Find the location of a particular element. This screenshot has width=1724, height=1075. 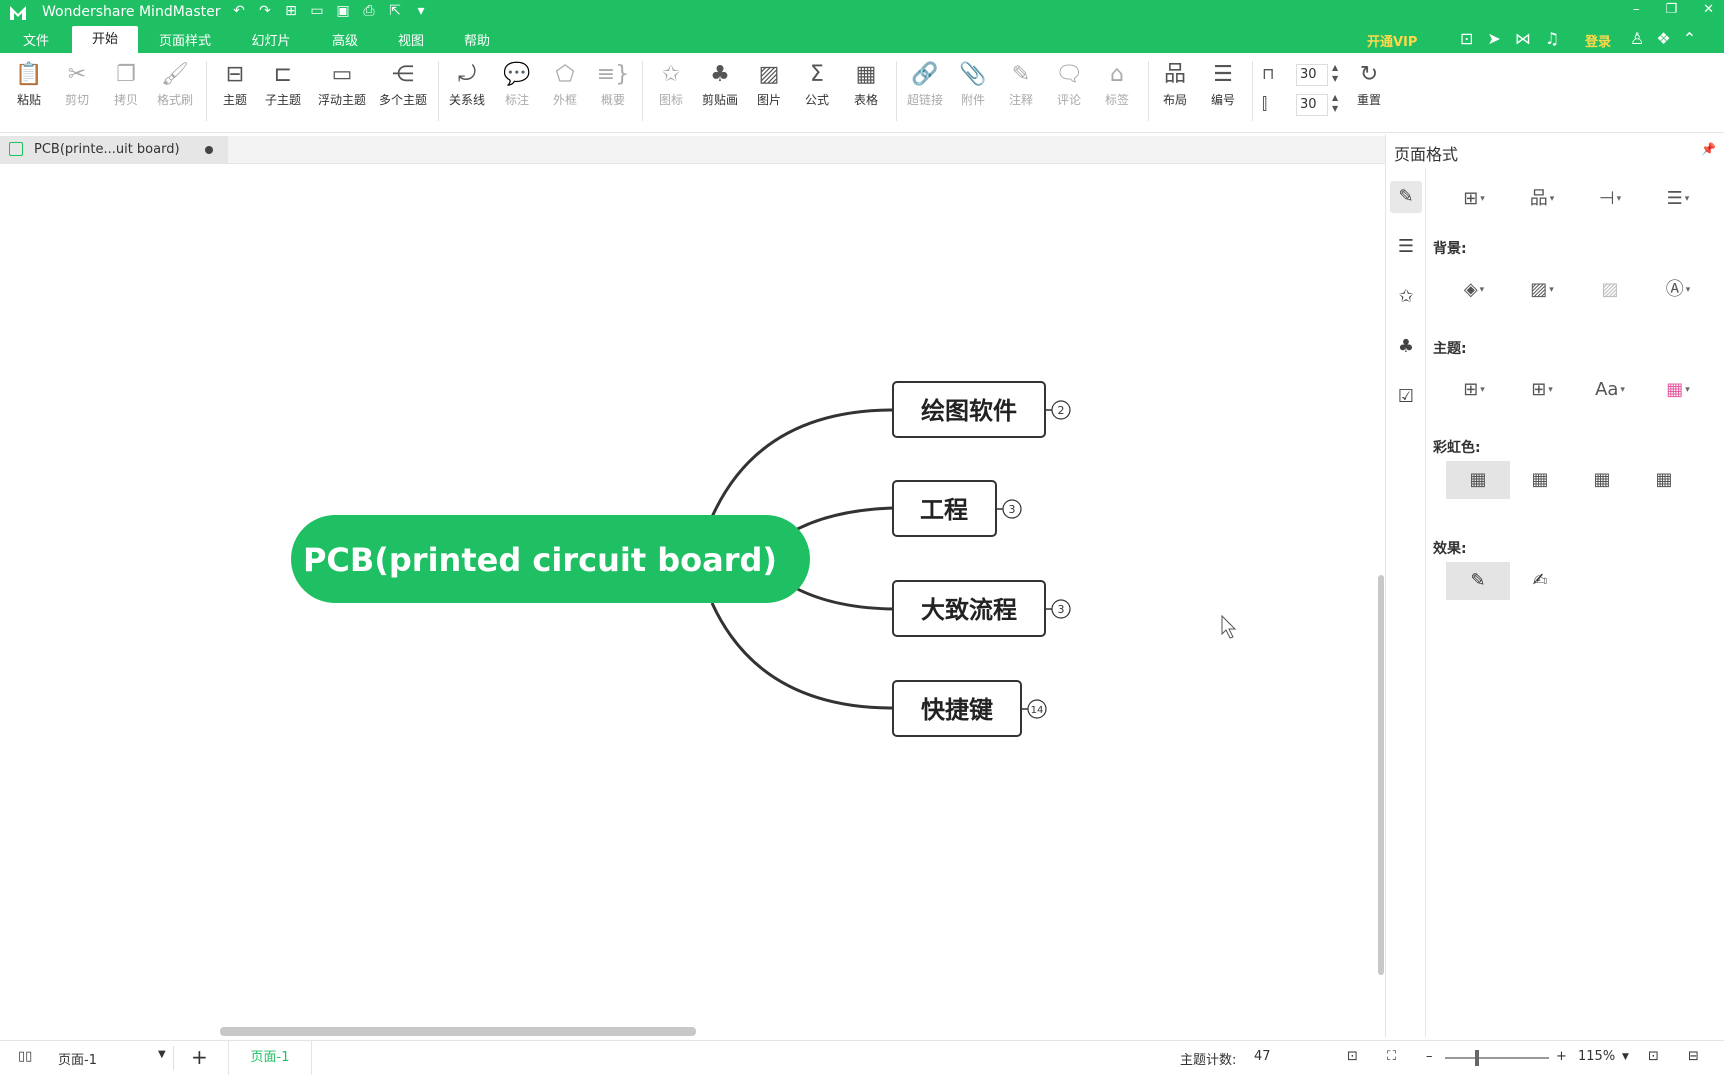

screen-icon: ⊡ is located at coordinates (1466, 38).